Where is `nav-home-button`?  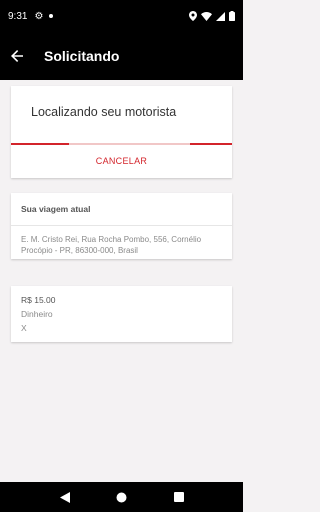
nav-home-button is located at coordinates (122, 497).